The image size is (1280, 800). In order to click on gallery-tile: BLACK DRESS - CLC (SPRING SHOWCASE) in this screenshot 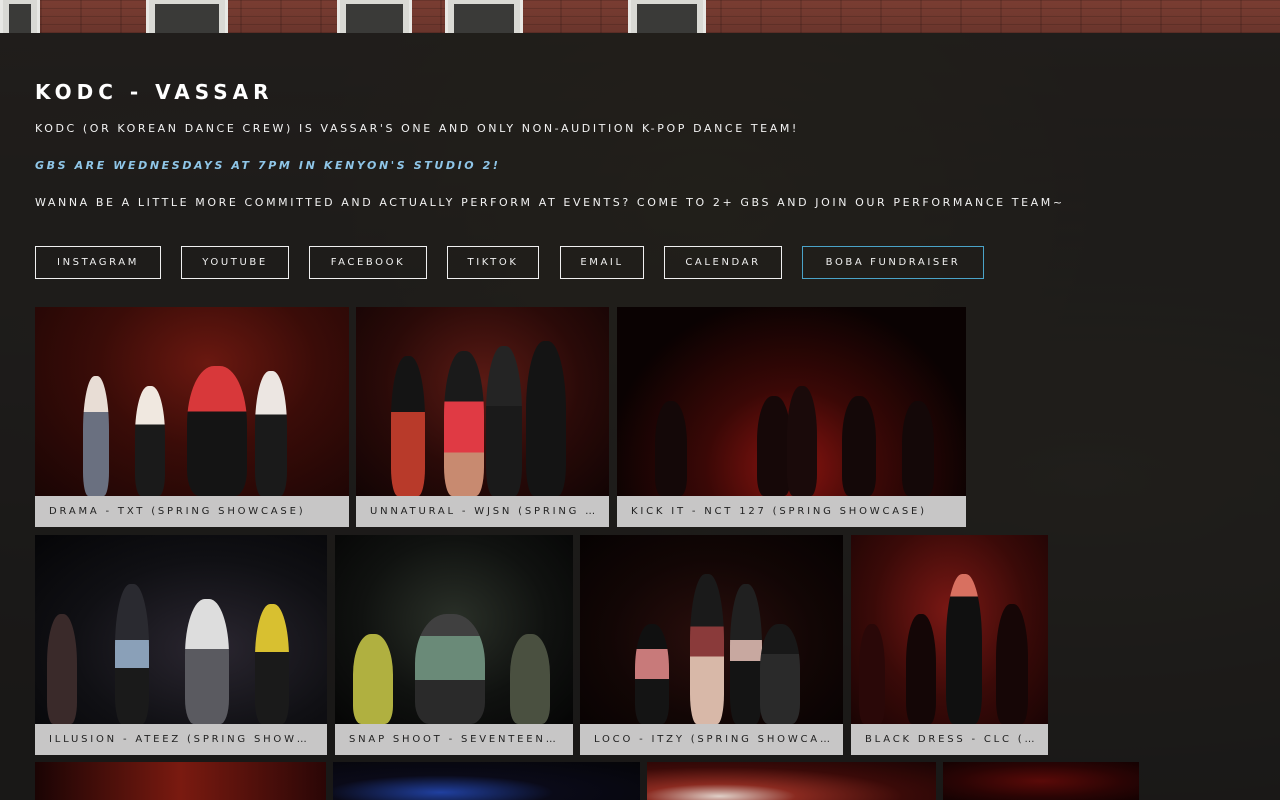, I will do `click(949, 645)`.